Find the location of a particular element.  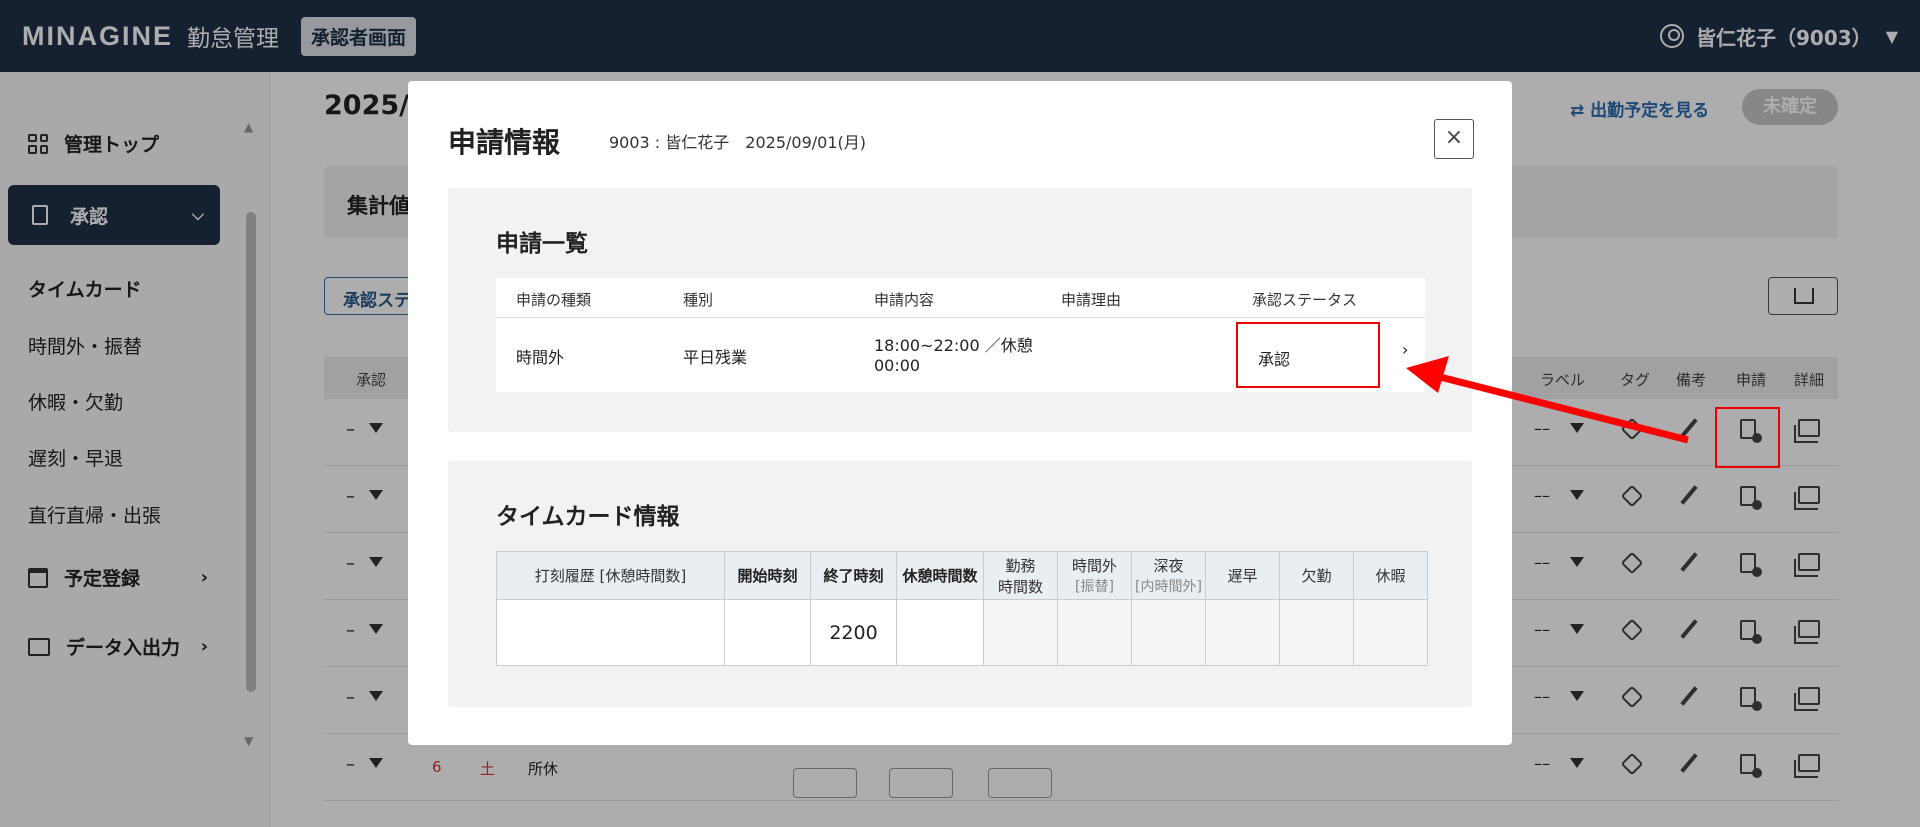

cell-content-line1: 18:00~22:00 ／休憩 is located at coordinates (953, 345).